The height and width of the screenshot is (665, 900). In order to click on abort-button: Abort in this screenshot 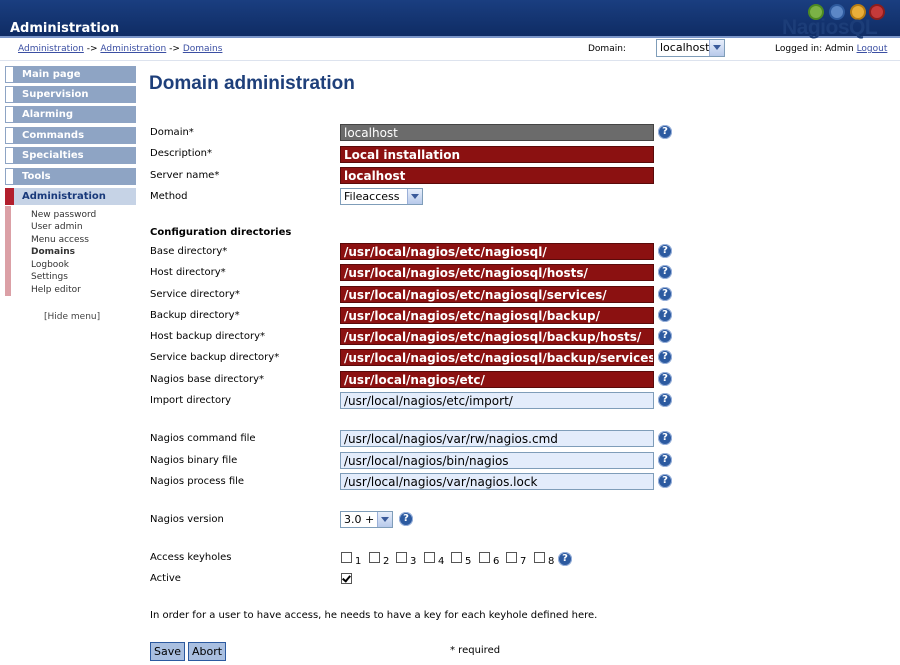, I will do `click(207, 651)`.